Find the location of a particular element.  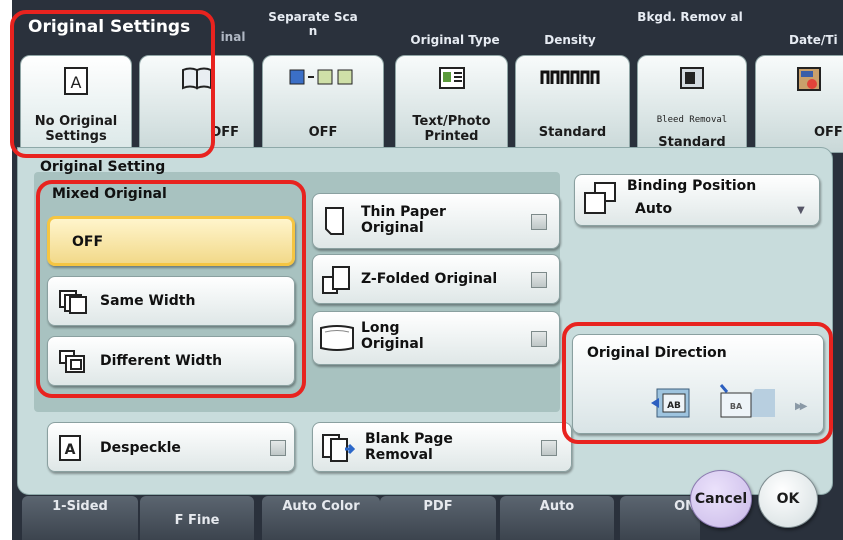

summary-sides: 1-Sided is located at coordinates (80, 518).